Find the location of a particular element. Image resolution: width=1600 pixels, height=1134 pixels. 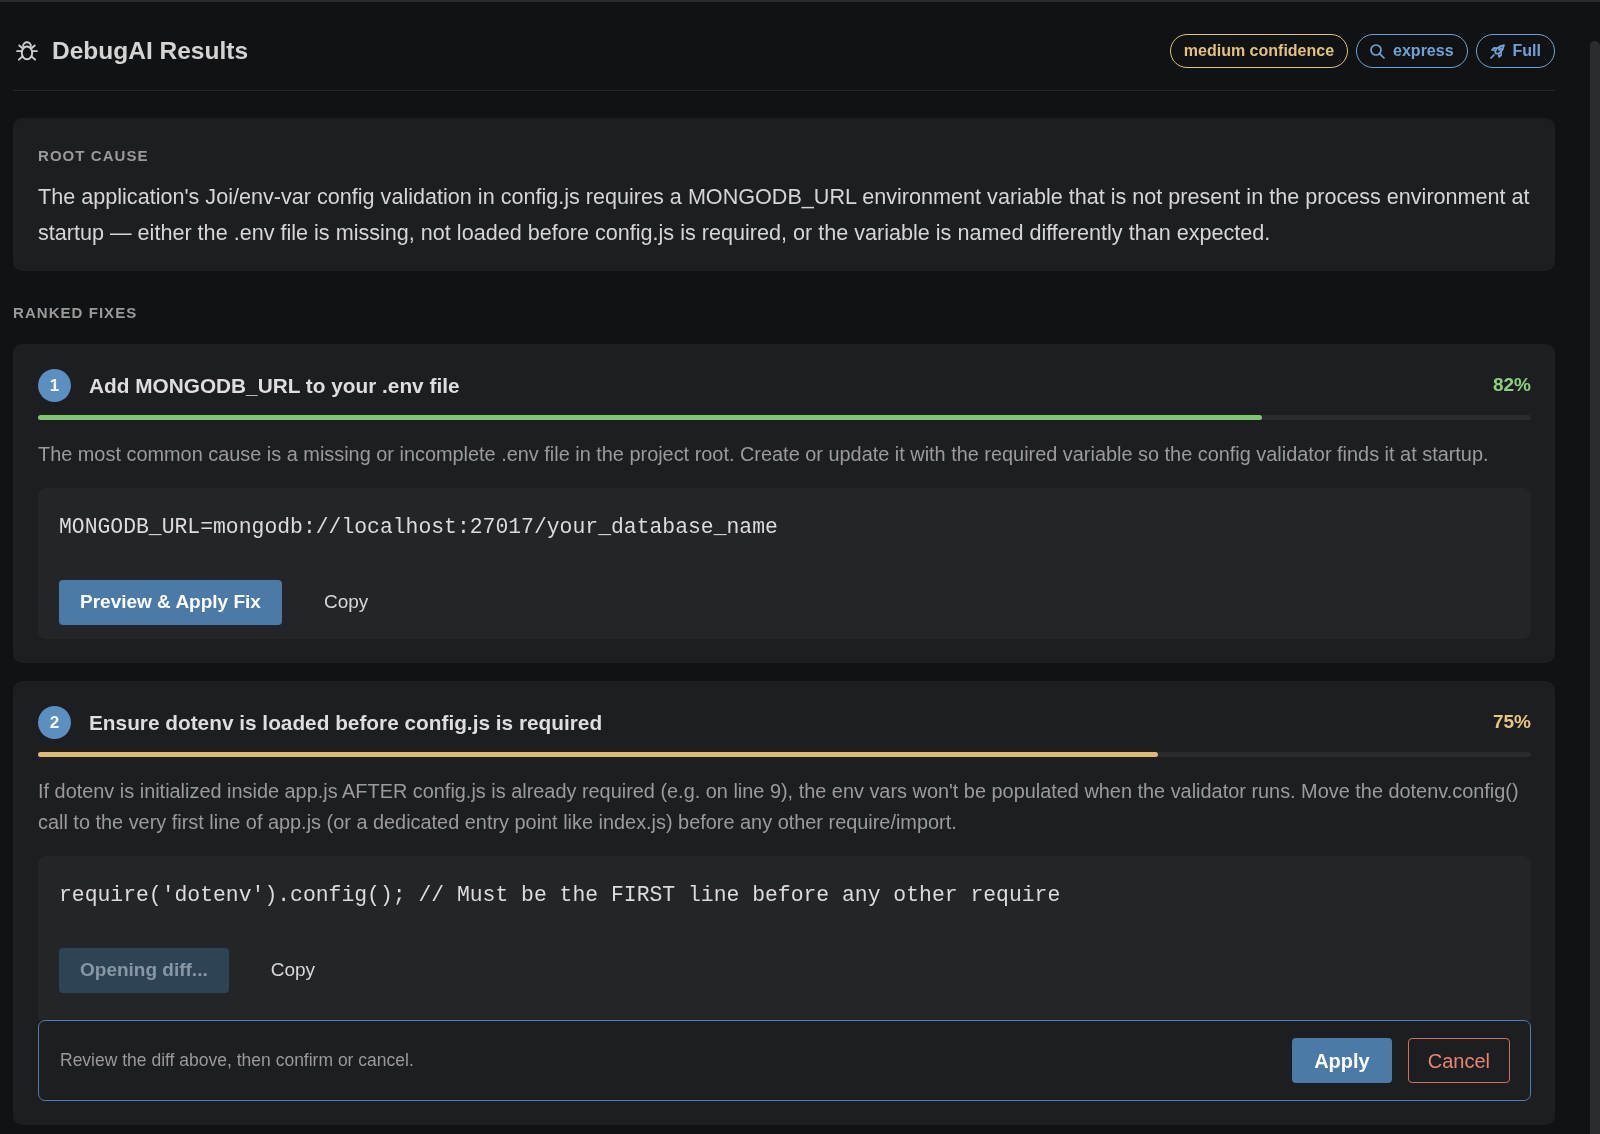

bug-icon is located at coordinates (27, 51).